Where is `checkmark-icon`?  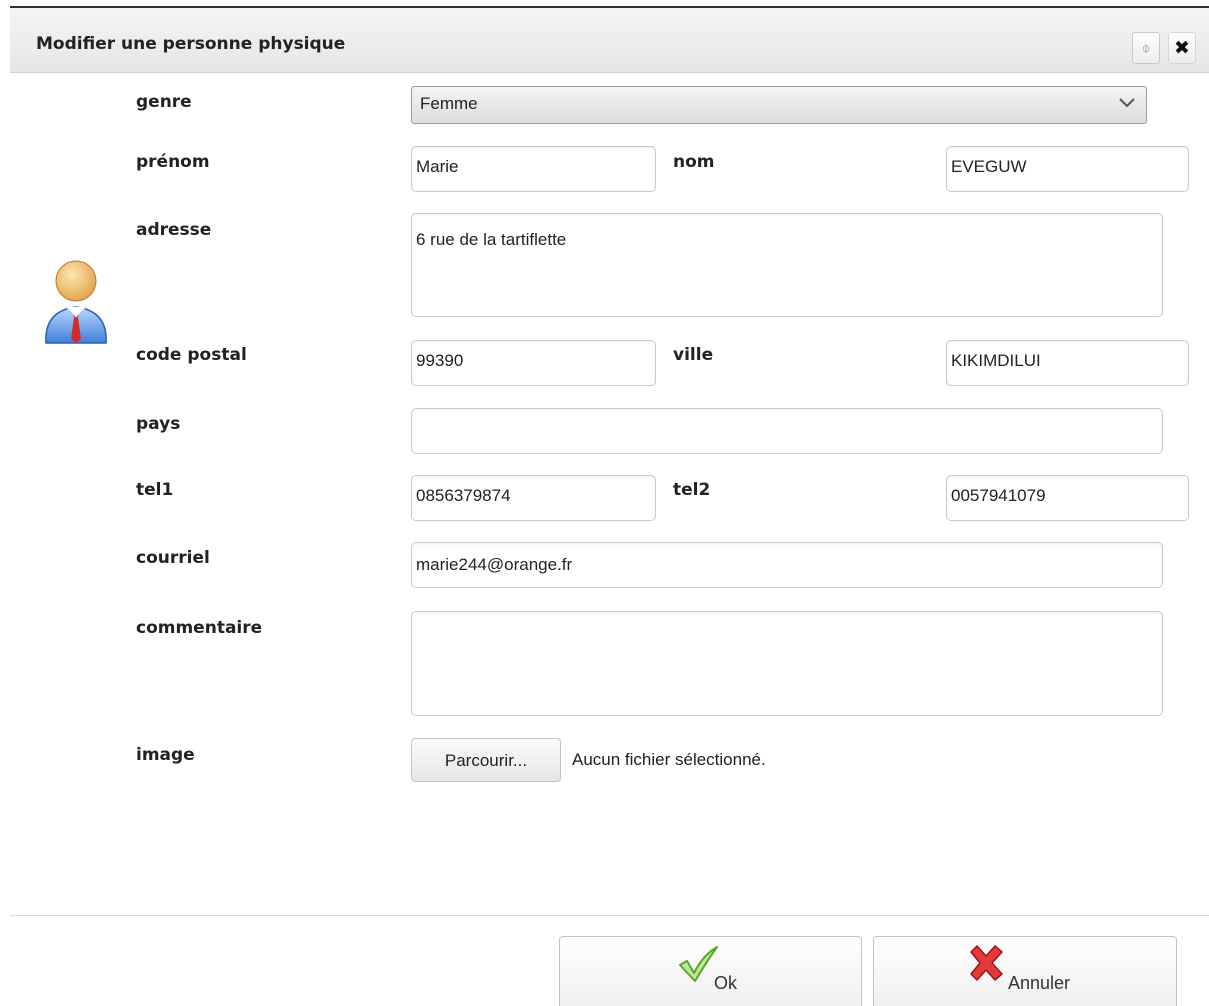
checkmark-icon is located at coordinates (698, 964).